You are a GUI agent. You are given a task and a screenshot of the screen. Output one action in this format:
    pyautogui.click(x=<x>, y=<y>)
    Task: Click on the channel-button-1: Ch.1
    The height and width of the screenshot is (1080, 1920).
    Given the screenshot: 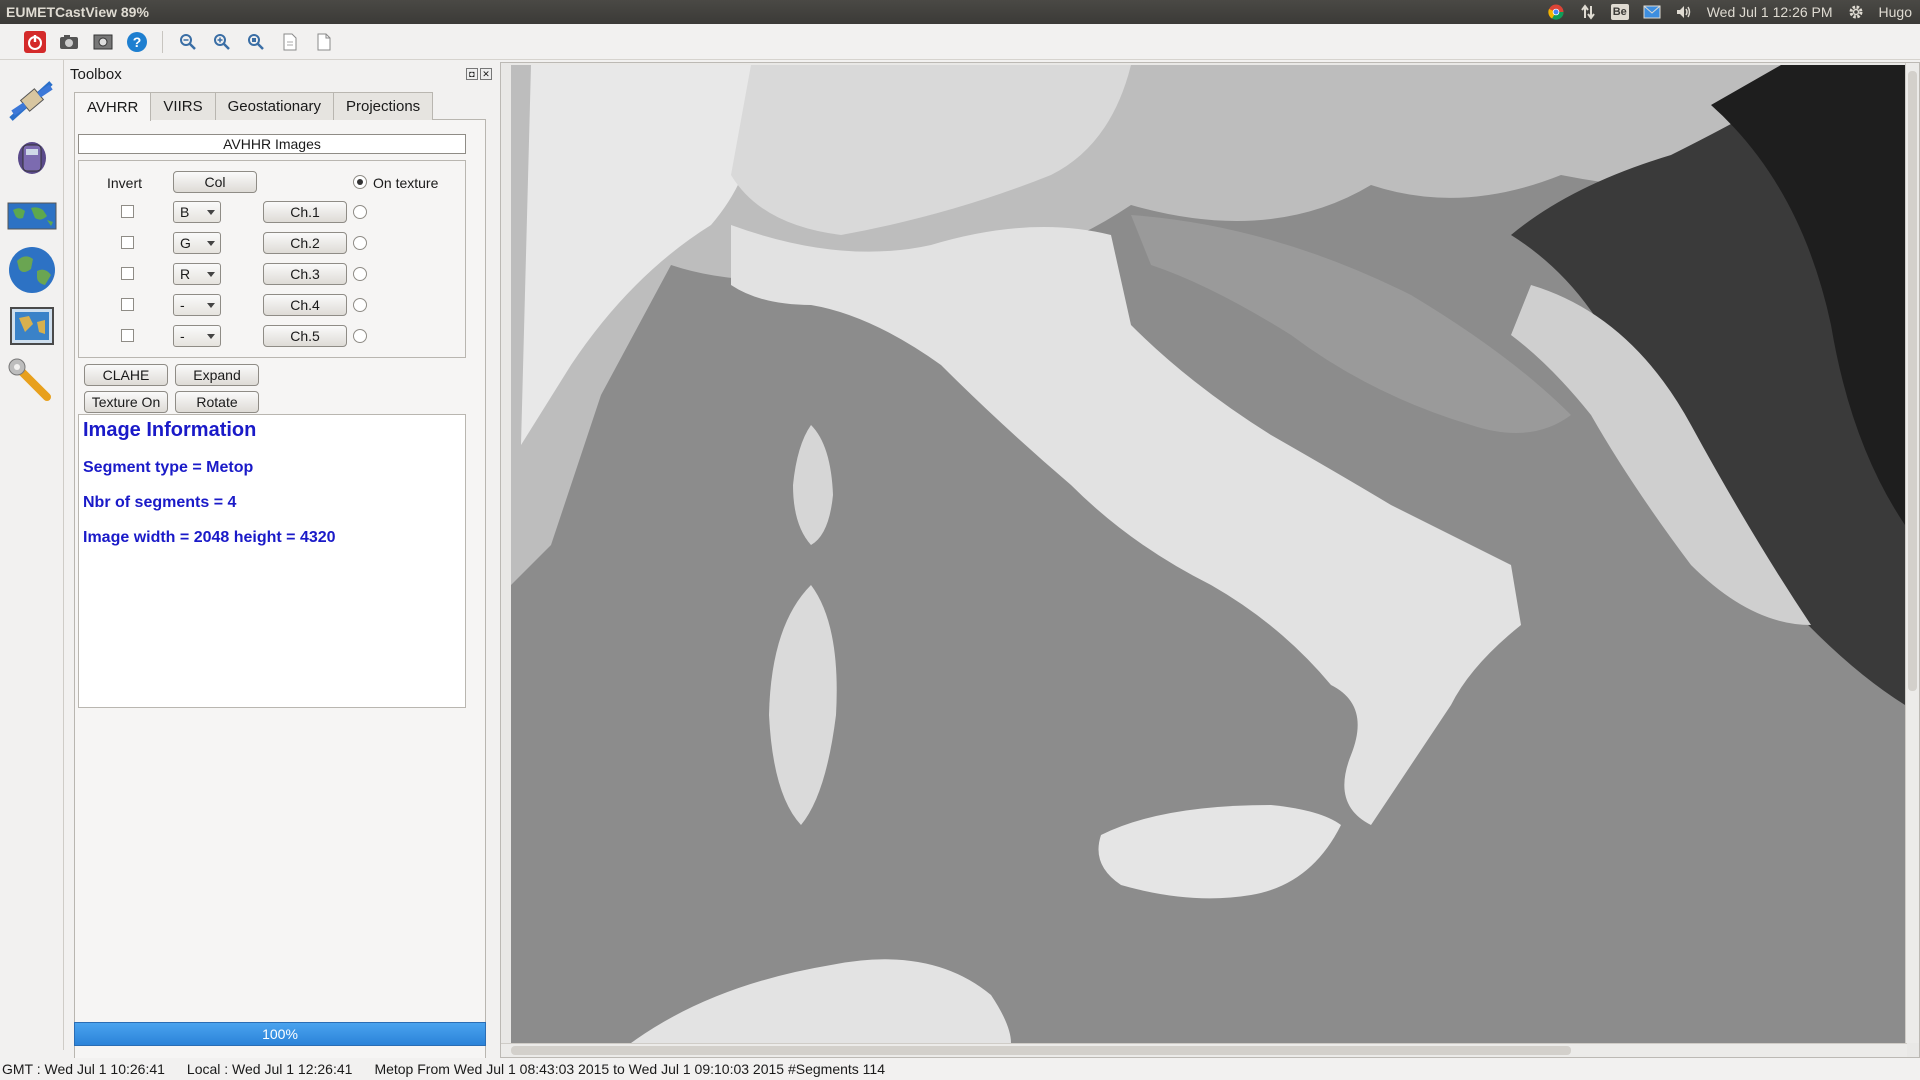 What is the action you would take?
    pyautogui.click(x=305, y=212)
    